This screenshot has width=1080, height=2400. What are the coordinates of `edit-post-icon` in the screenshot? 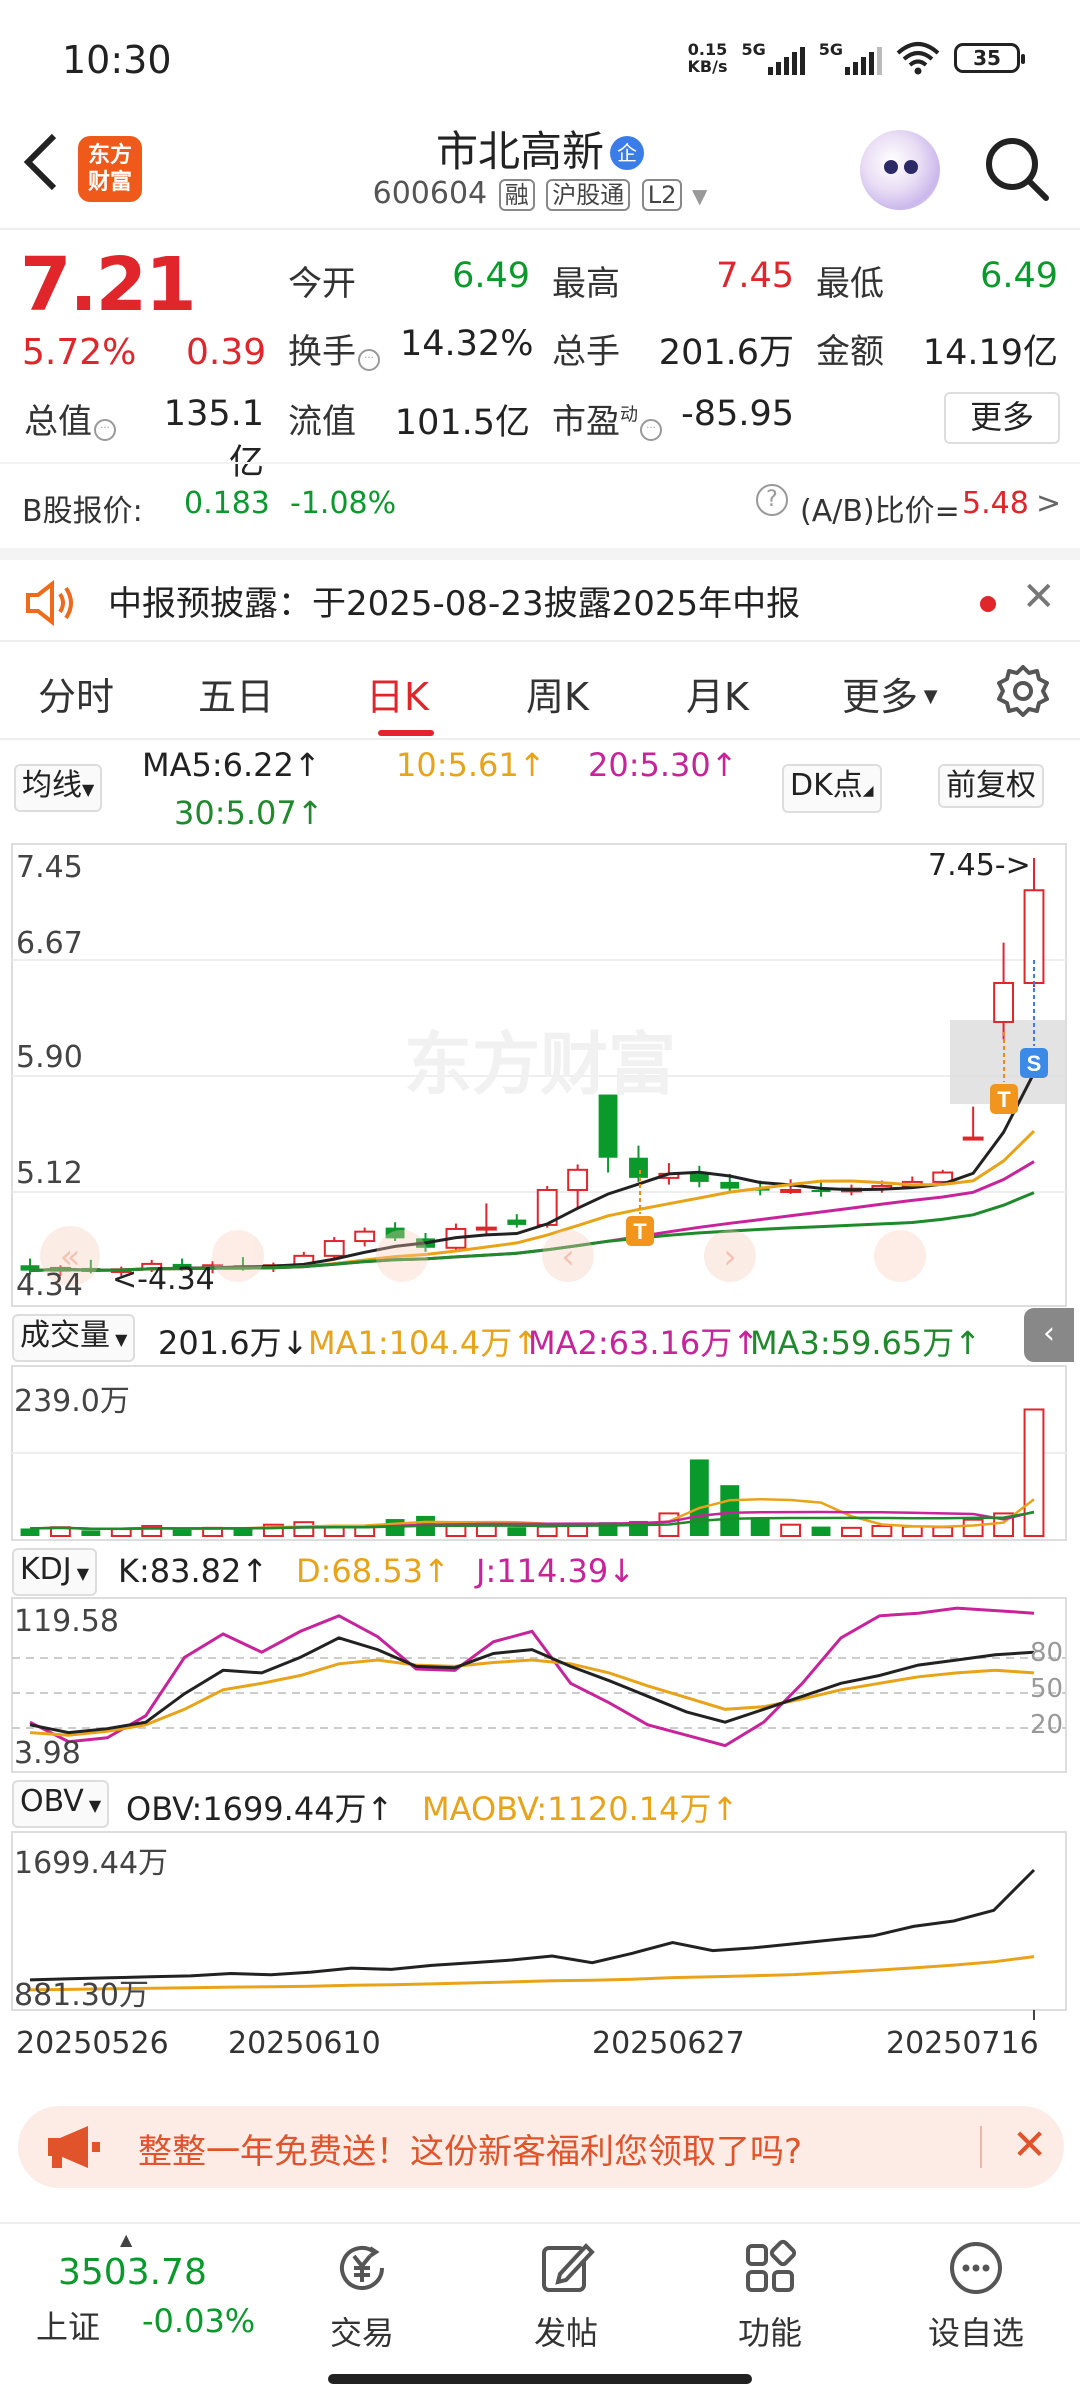 It's located at (568, 2267).